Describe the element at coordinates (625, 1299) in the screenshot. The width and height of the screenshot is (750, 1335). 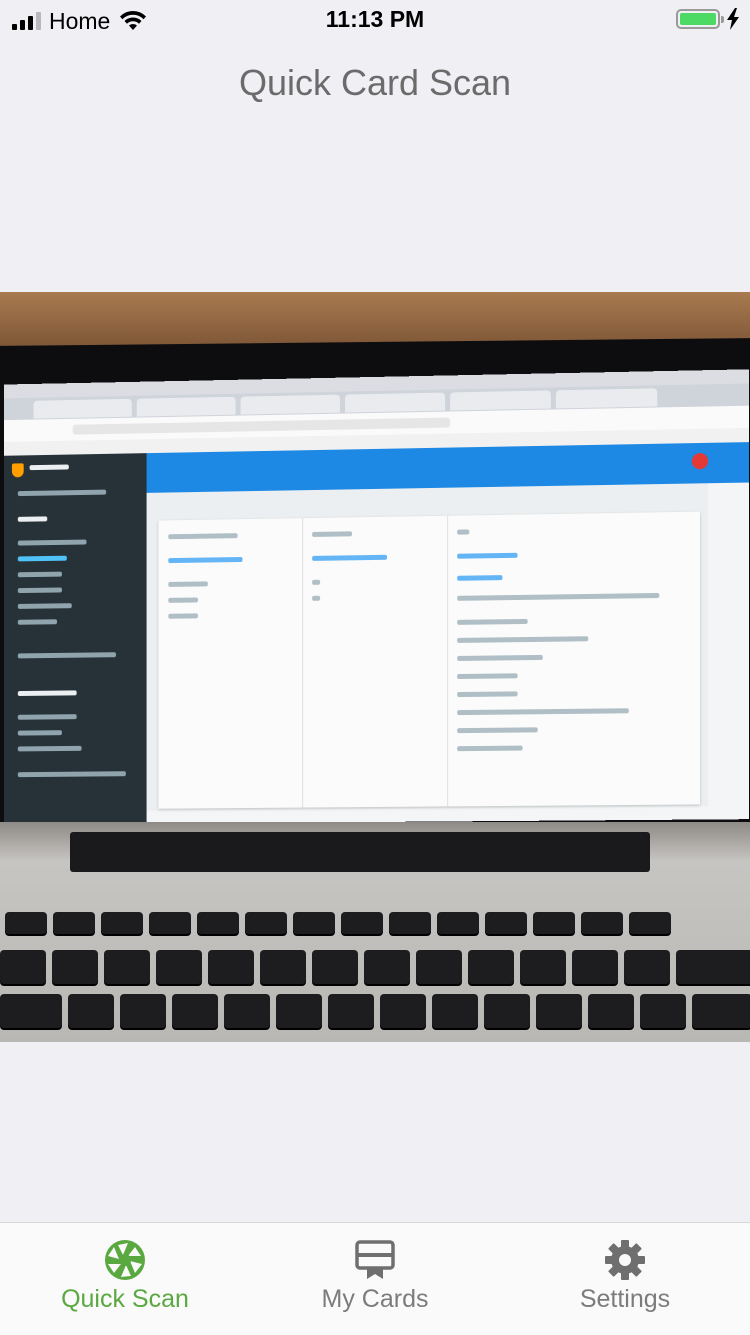
I see `tab-settings-label: Settings` at that location.